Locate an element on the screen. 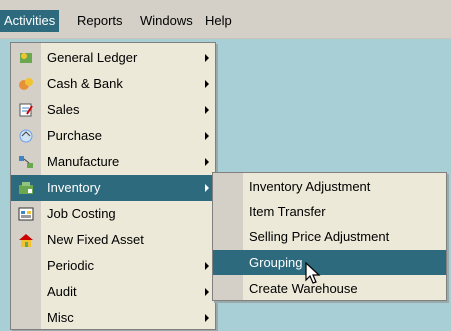  submenu-item-label: Selling Price Adjustment is located at coordinates (319, 236).